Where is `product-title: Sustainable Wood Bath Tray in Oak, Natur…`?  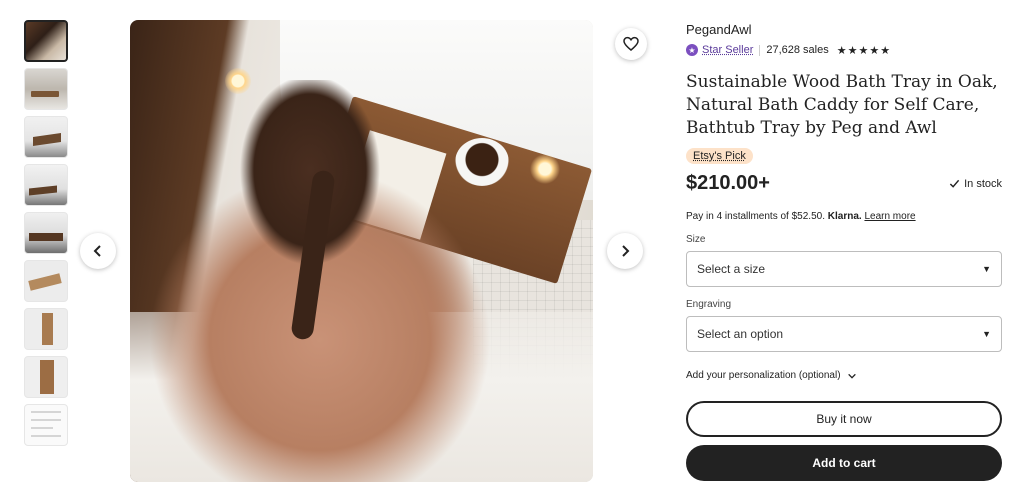
product-title: Sustainable Wood Bath Tray in Oak, Natur… is located at coordinates (842, 105).